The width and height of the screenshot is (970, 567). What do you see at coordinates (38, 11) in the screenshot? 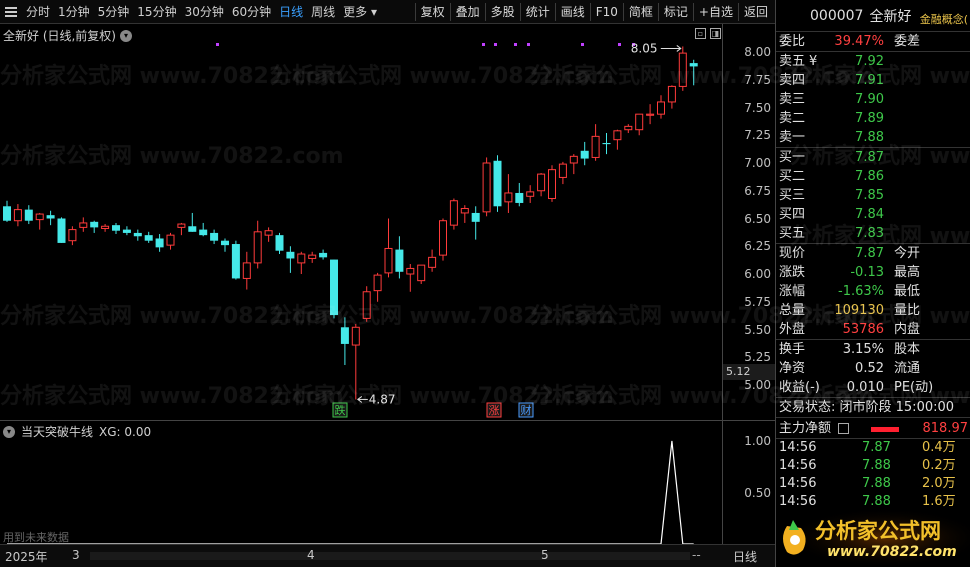
I see `period-tab-0: 分时` at bounding box center [38, 11].